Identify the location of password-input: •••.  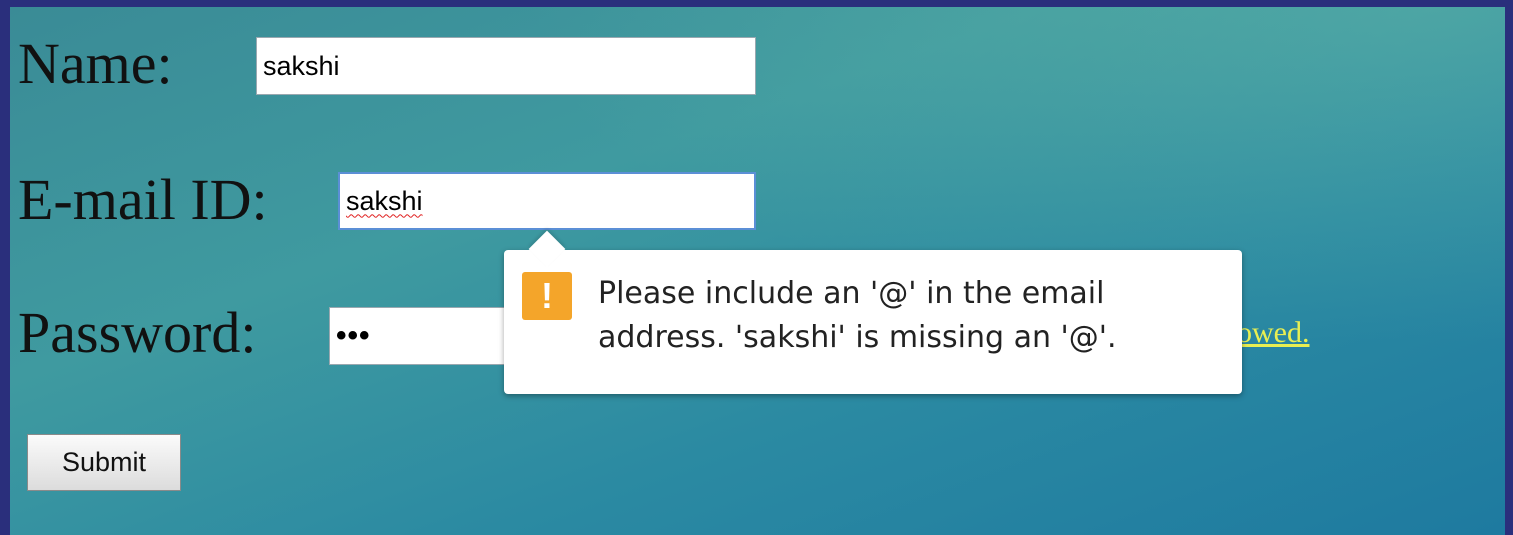
(429, 336).